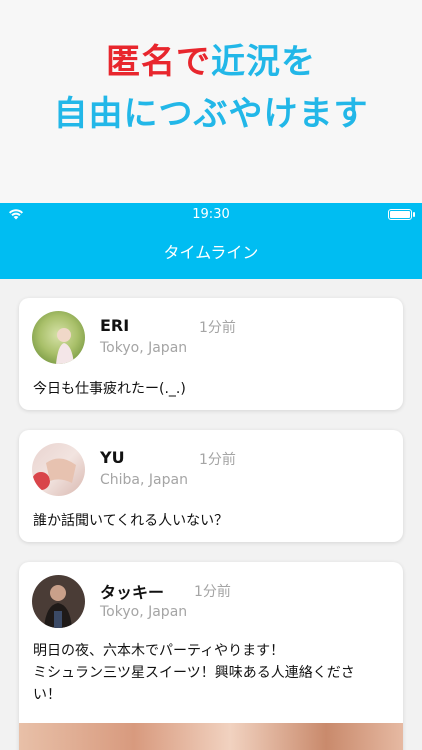 This screenshot has height=750, width=422. What do you see at coordinates (211, 354) in the screenshot?
I see `post-card: ERI 1分前 Tokyo, Japan 今日も仕事疲れたー(._.)` at bounding box center [211, 354].